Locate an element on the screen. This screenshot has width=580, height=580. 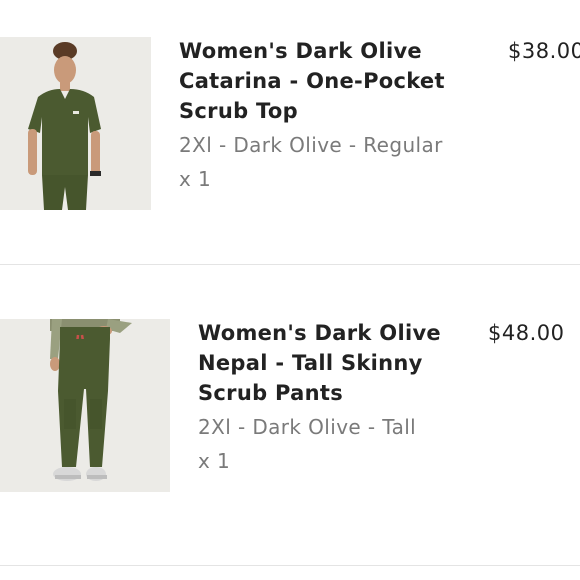
divider is located at coordinates (290, 565).